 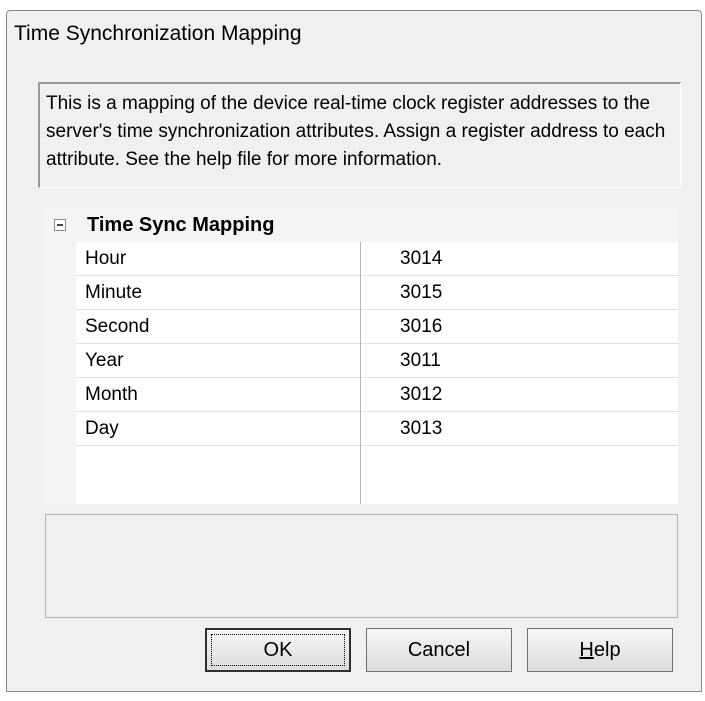 What do you see at coordinates (361, 225) in the screenshot?
I see `group-header: Time Sync Mapping` at bounding box center [361, 225].